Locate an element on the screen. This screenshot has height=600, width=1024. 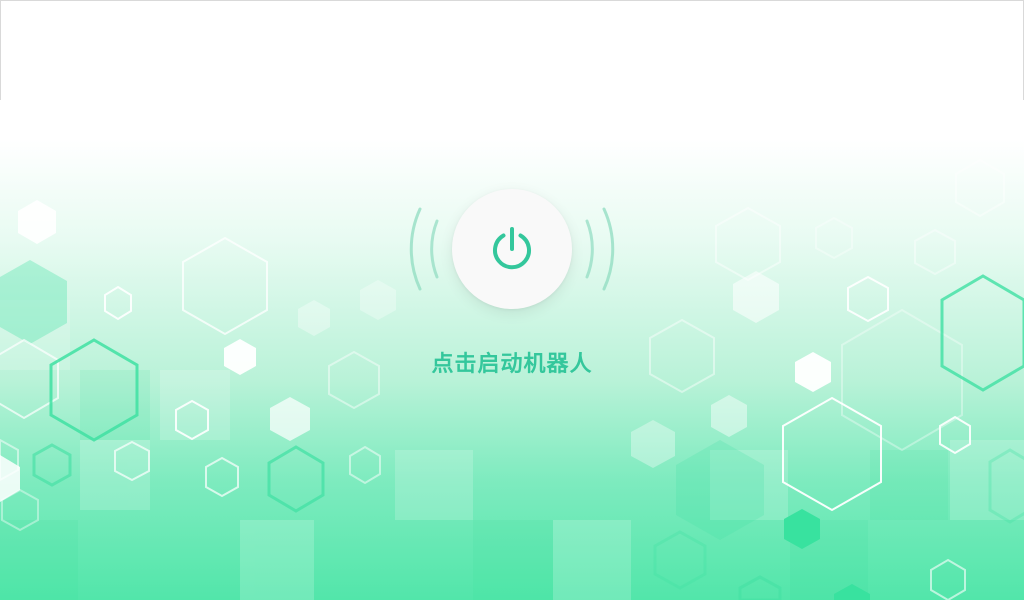
power-button is located at coordinates (512, 249).